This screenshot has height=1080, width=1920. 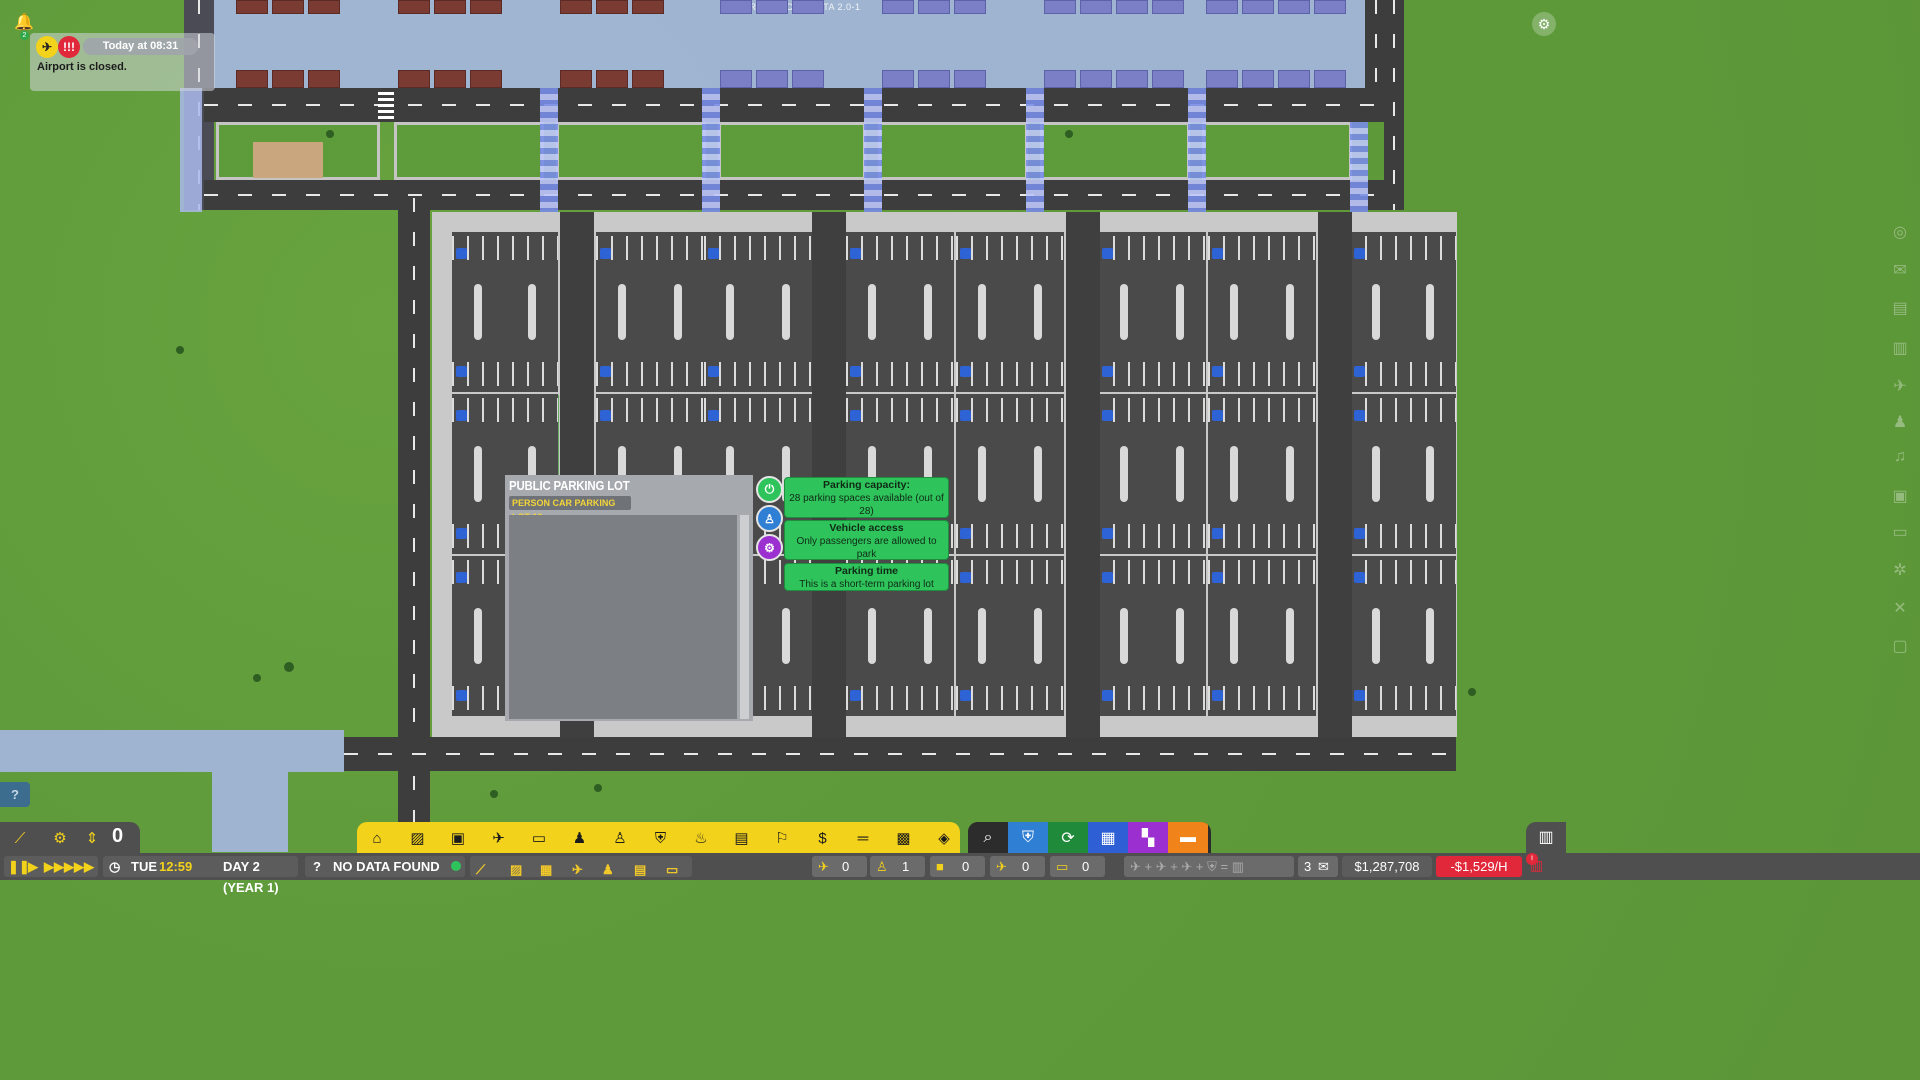 I want to click on food-icon: ⚐, so click(x=782, y=838).